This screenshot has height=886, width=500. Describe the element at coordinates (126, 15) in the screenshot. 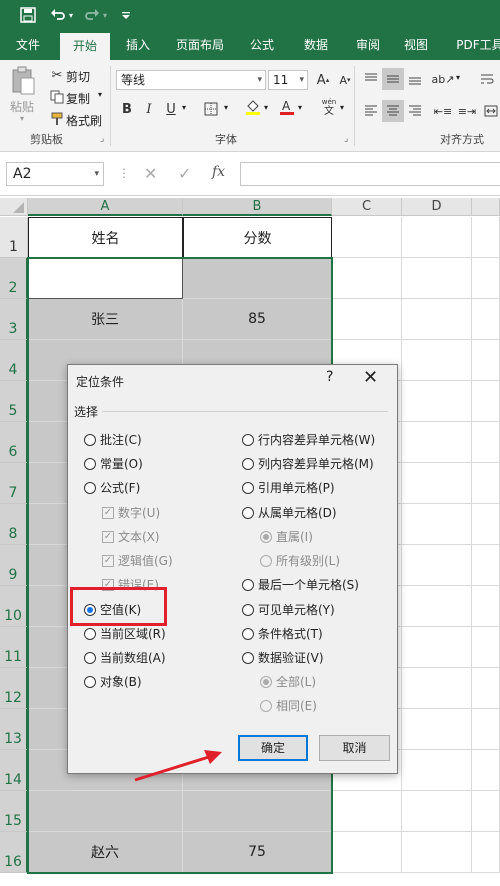

I see `customize-qat-icon` at that location.